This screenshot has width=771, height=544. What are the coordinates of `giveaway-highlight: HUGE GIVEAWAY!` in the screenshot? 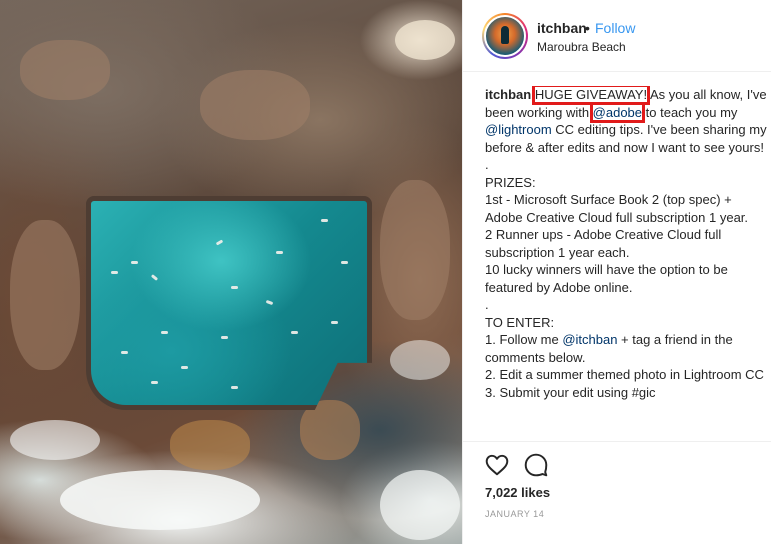 It's located at (591, 95).